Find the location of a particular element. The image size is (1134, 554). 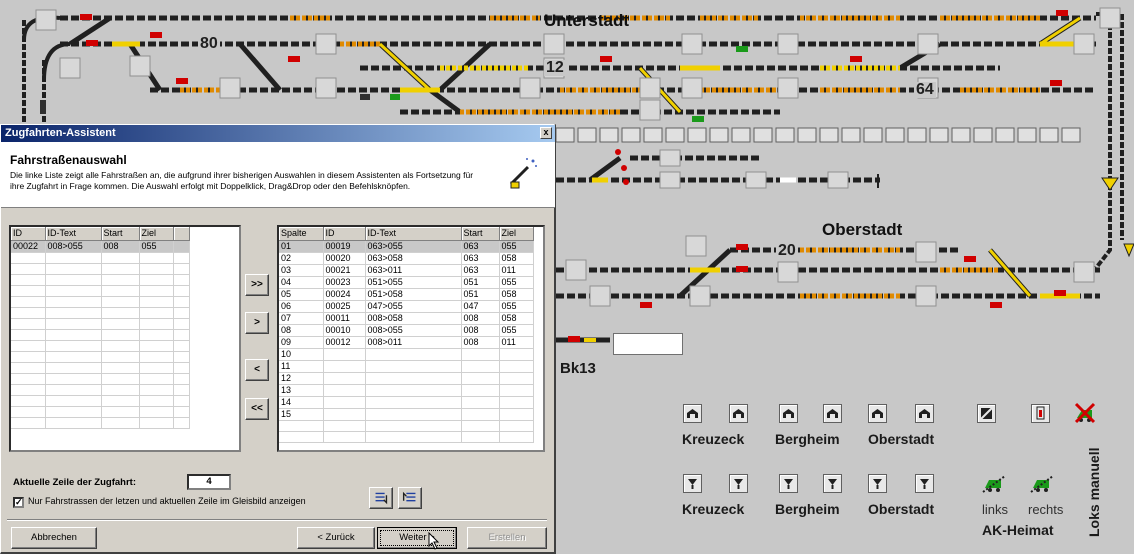

cancel-button: Abbrechen is located at coordinates (54, 538).